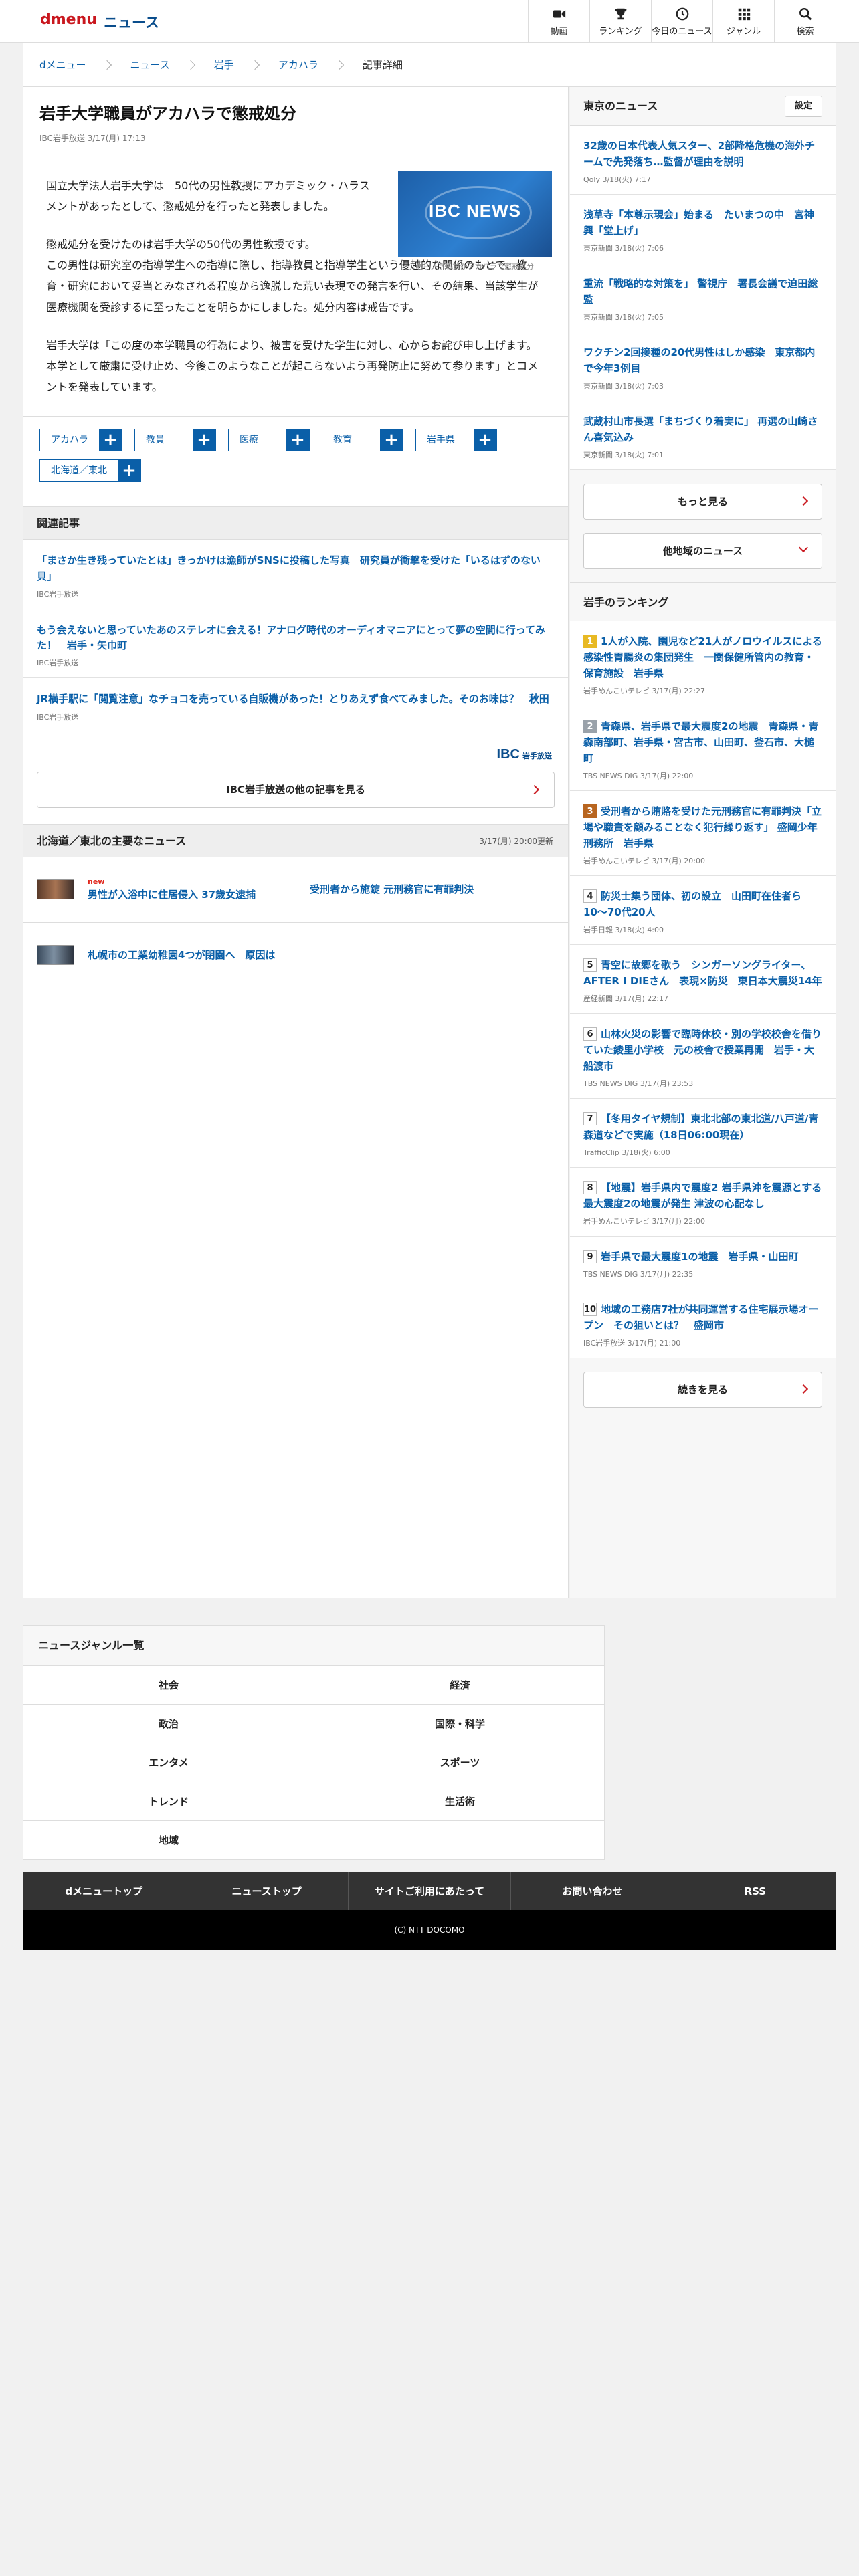 This screenshot has height=2576, width=859. I want to click on tag-education: 教育 +, so click(362, 440).